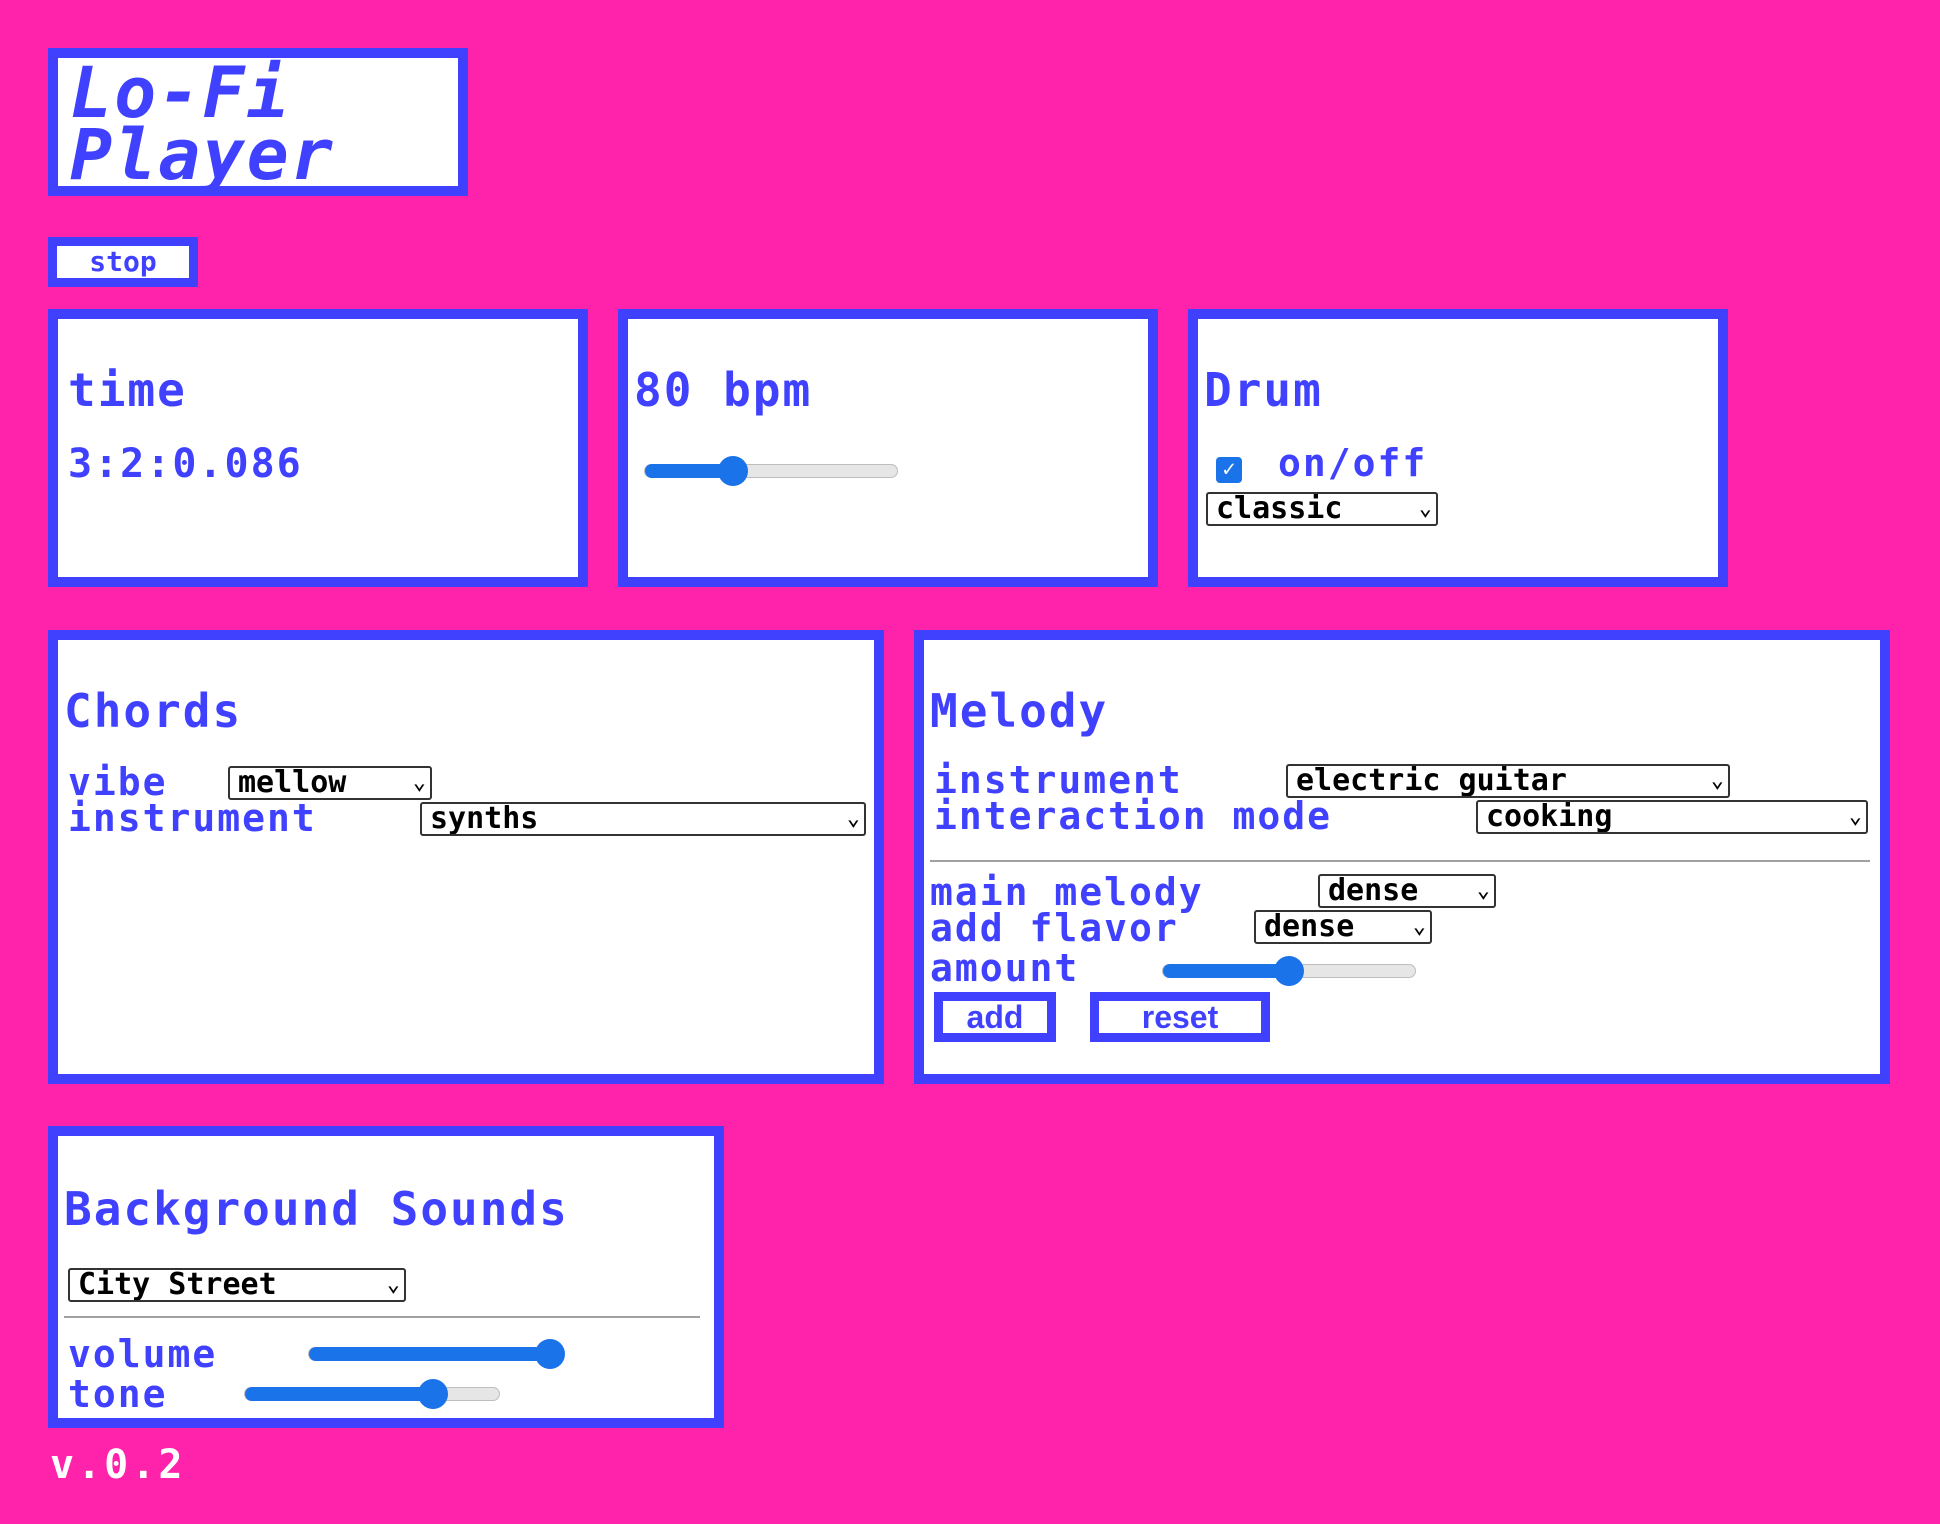 The width and height of the screenshot is (1940, 1524). What do you see at coordinates (733, 471) in the screenshot?
I see `bpm-slider-thumb` at bounding box center [733, 471].